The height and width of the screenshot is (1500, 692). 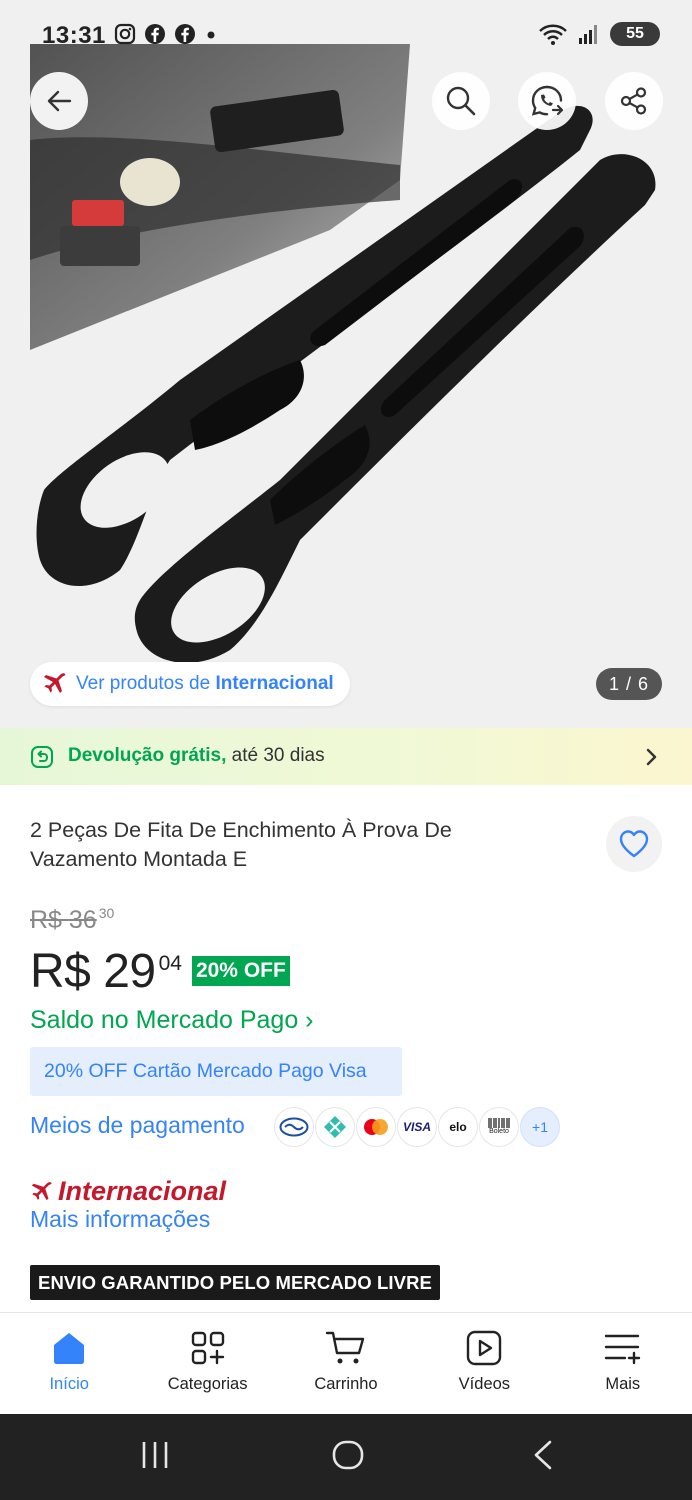 I want to click on mastercard-icon, so click(x=376, y=1127).